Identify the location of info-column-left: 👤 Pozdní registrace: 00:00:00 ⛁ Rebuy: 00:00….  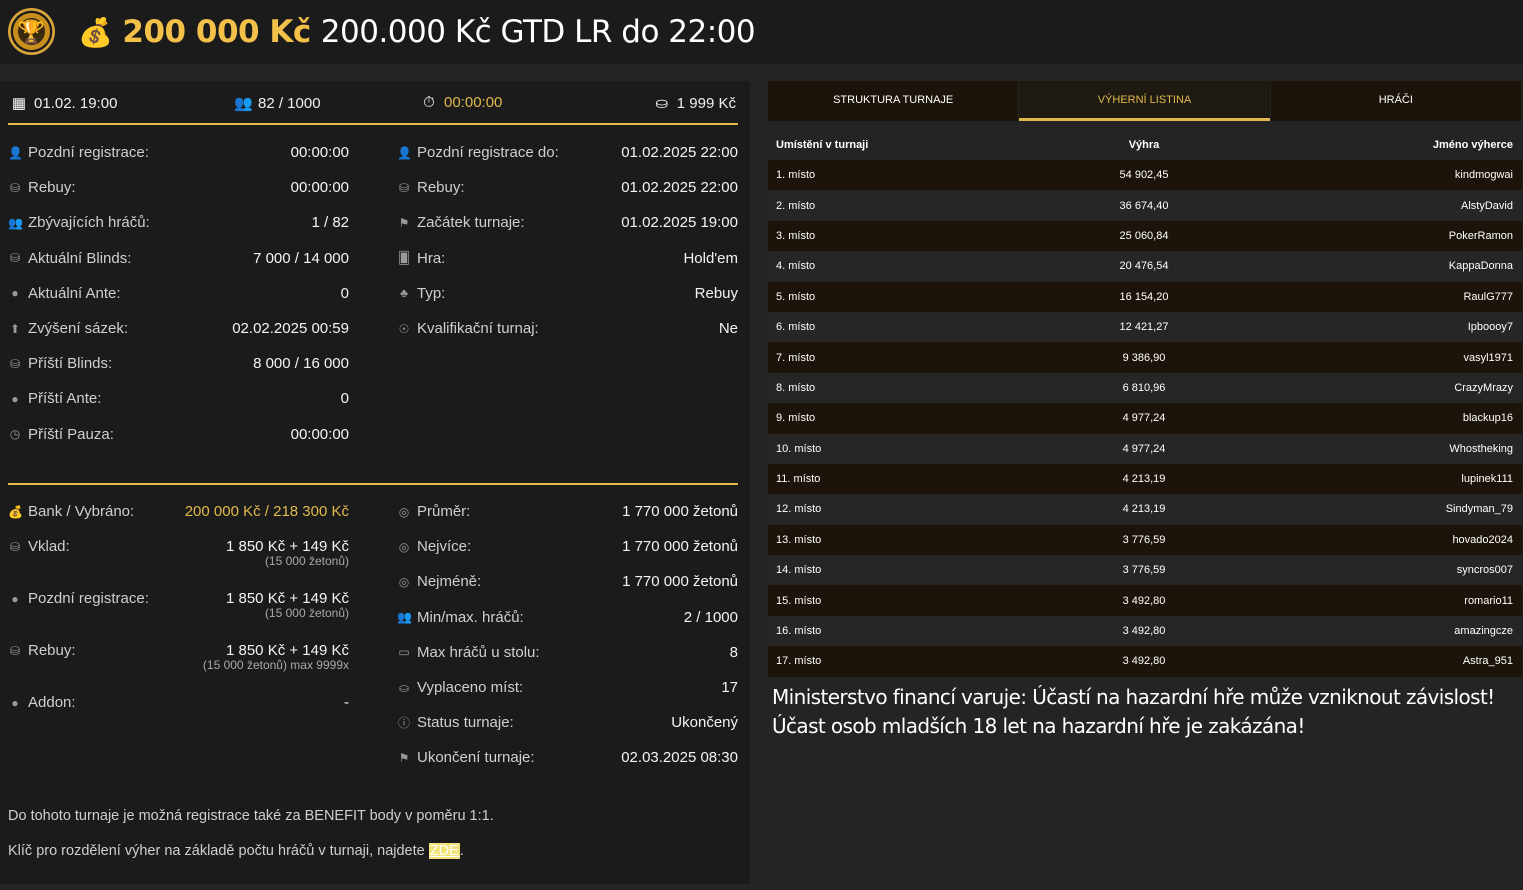
(178, 293).